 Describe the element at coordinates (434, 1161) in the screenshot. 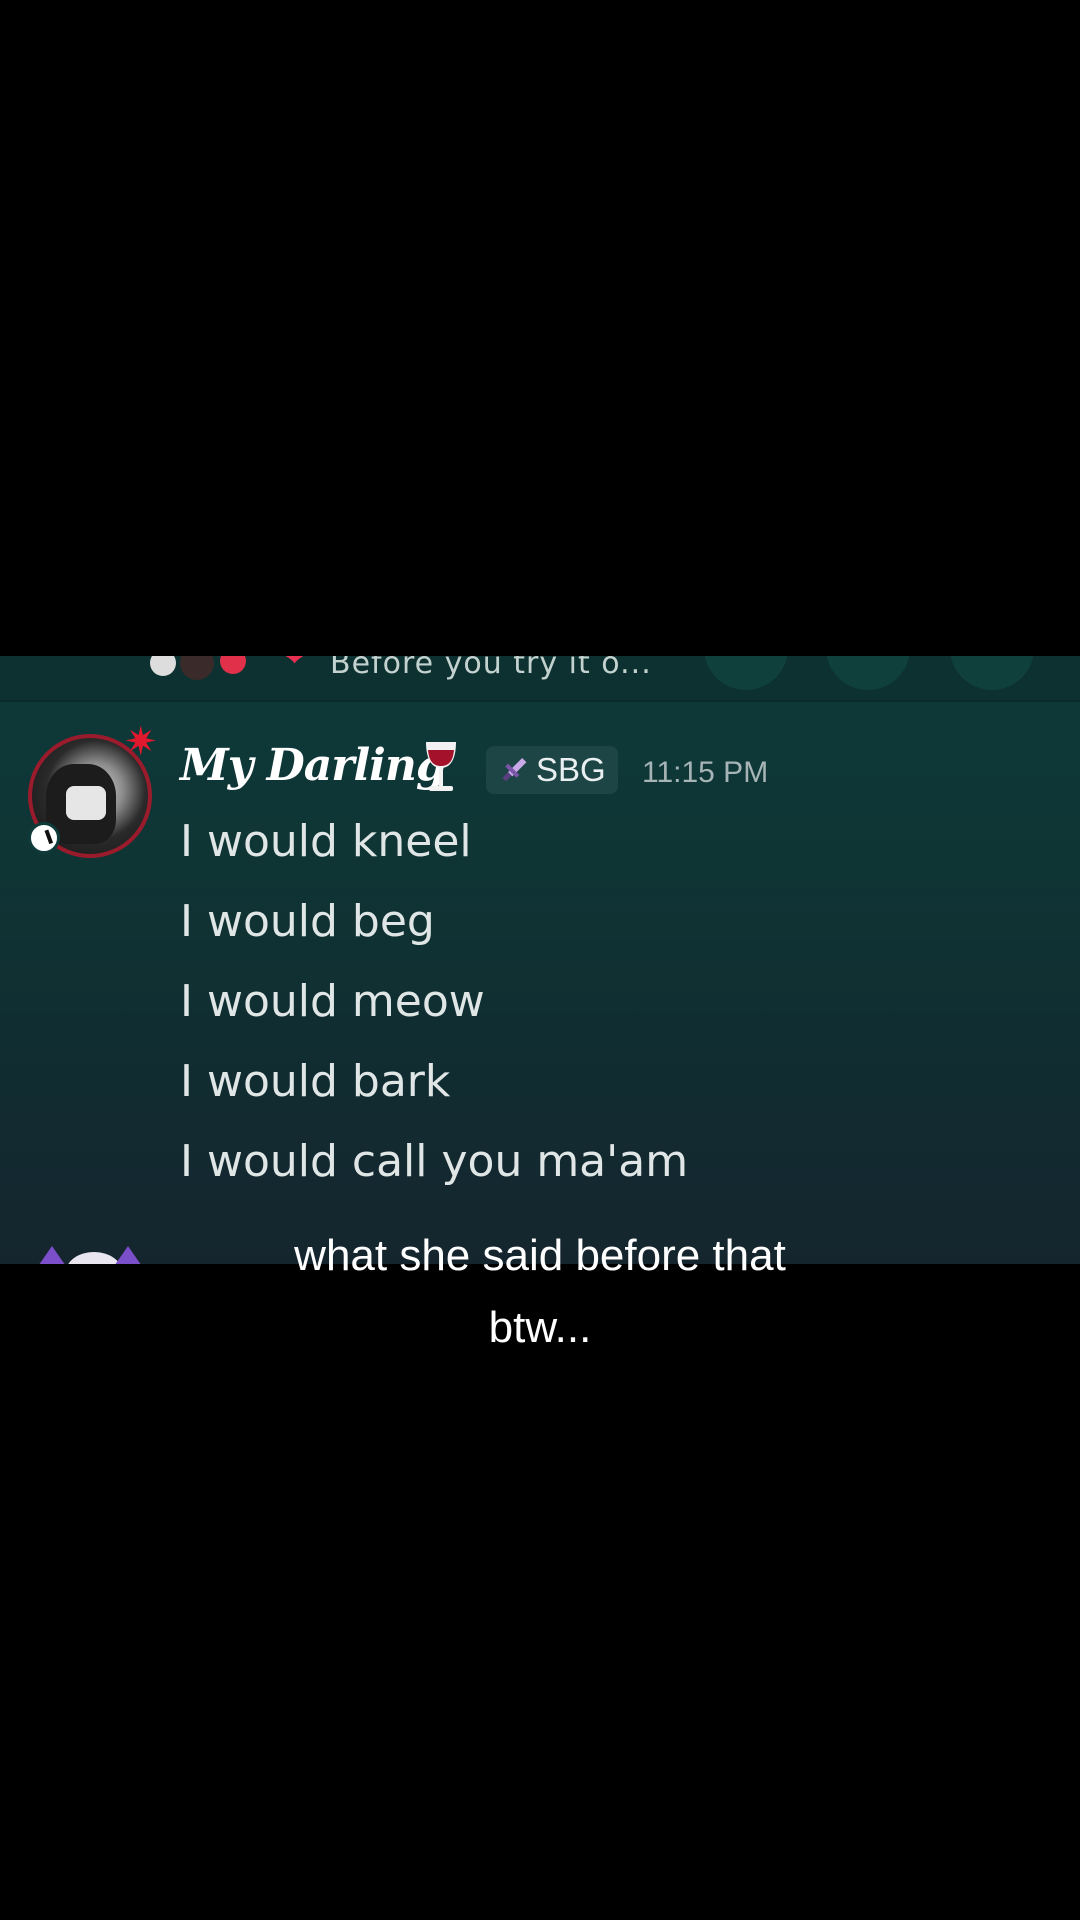

I see `message-line: I would call you ma'am` at that location.